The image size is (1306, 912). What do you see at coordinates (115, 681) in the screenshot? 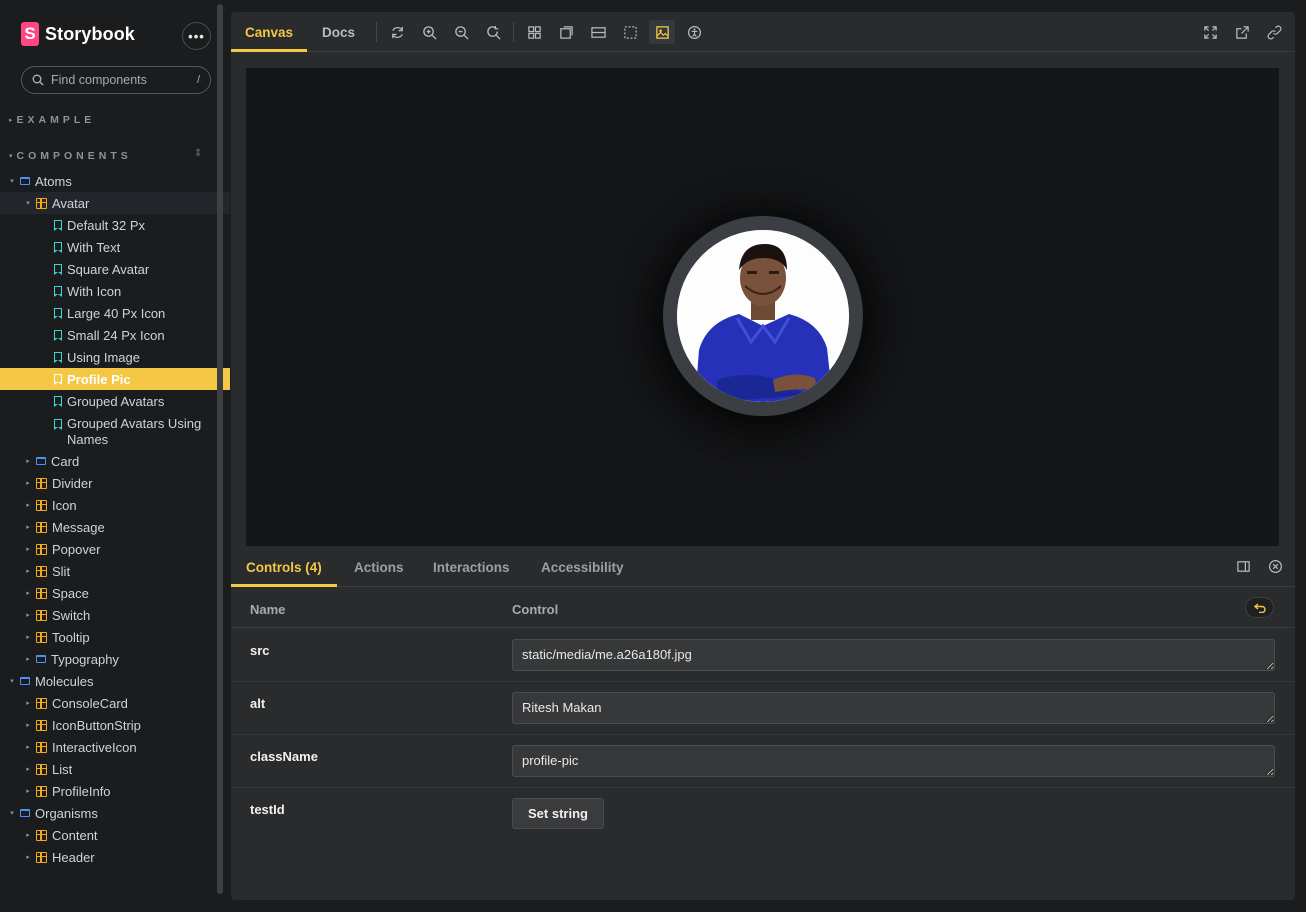
I see `tree-item-molecules: ▾ Molecules` at bounding box center [115, 681].